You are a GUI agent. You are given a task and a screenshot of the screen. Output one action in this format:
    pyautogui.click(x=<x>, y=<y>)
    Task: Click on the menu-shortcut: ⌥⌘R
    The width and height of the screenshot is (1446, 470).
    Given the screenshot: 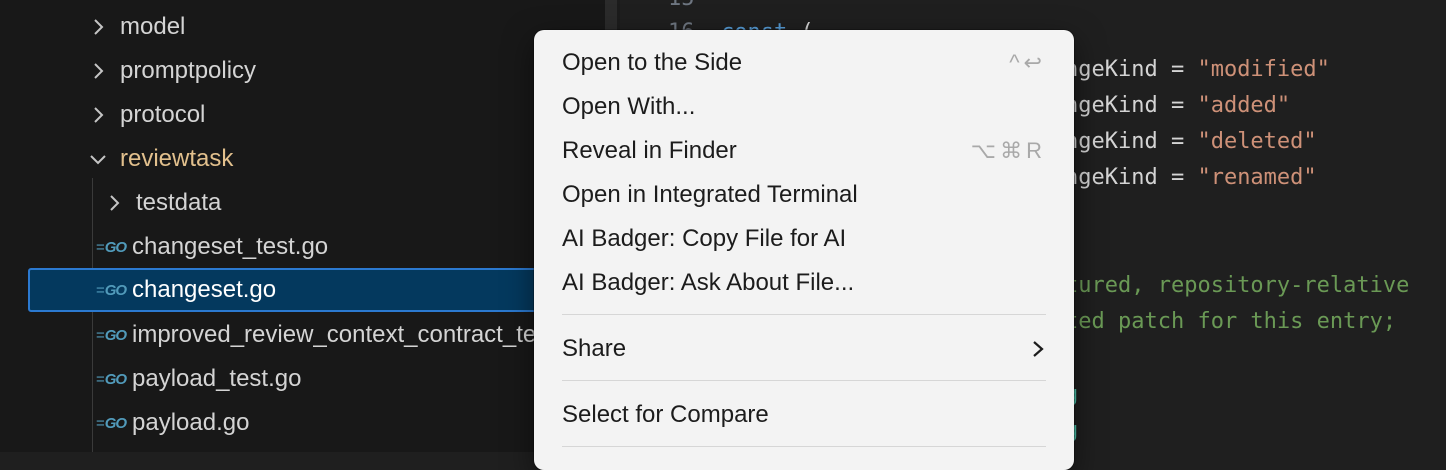 What is the action you would take?
    pyautogui.click(x=1008, y=150)
    